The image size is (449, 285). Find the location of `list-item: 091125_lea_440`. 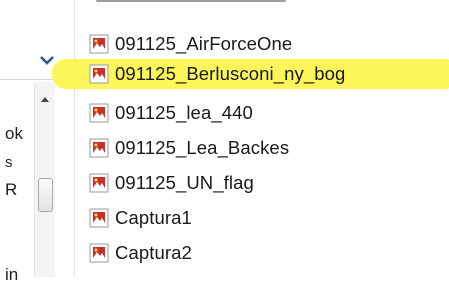

list-item: 091125_lea_440 is located at coordinates (260, 113).